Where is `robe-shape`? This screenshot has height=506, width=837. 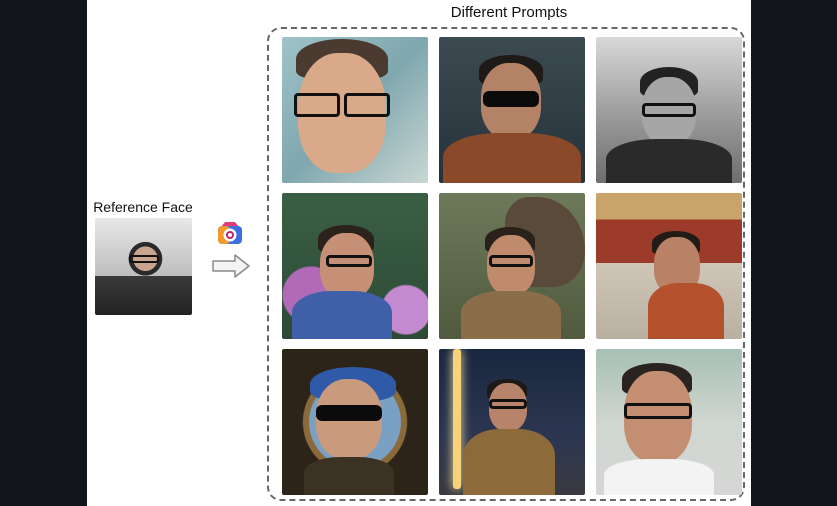 robe-shape is located at coordinates (686, 311).